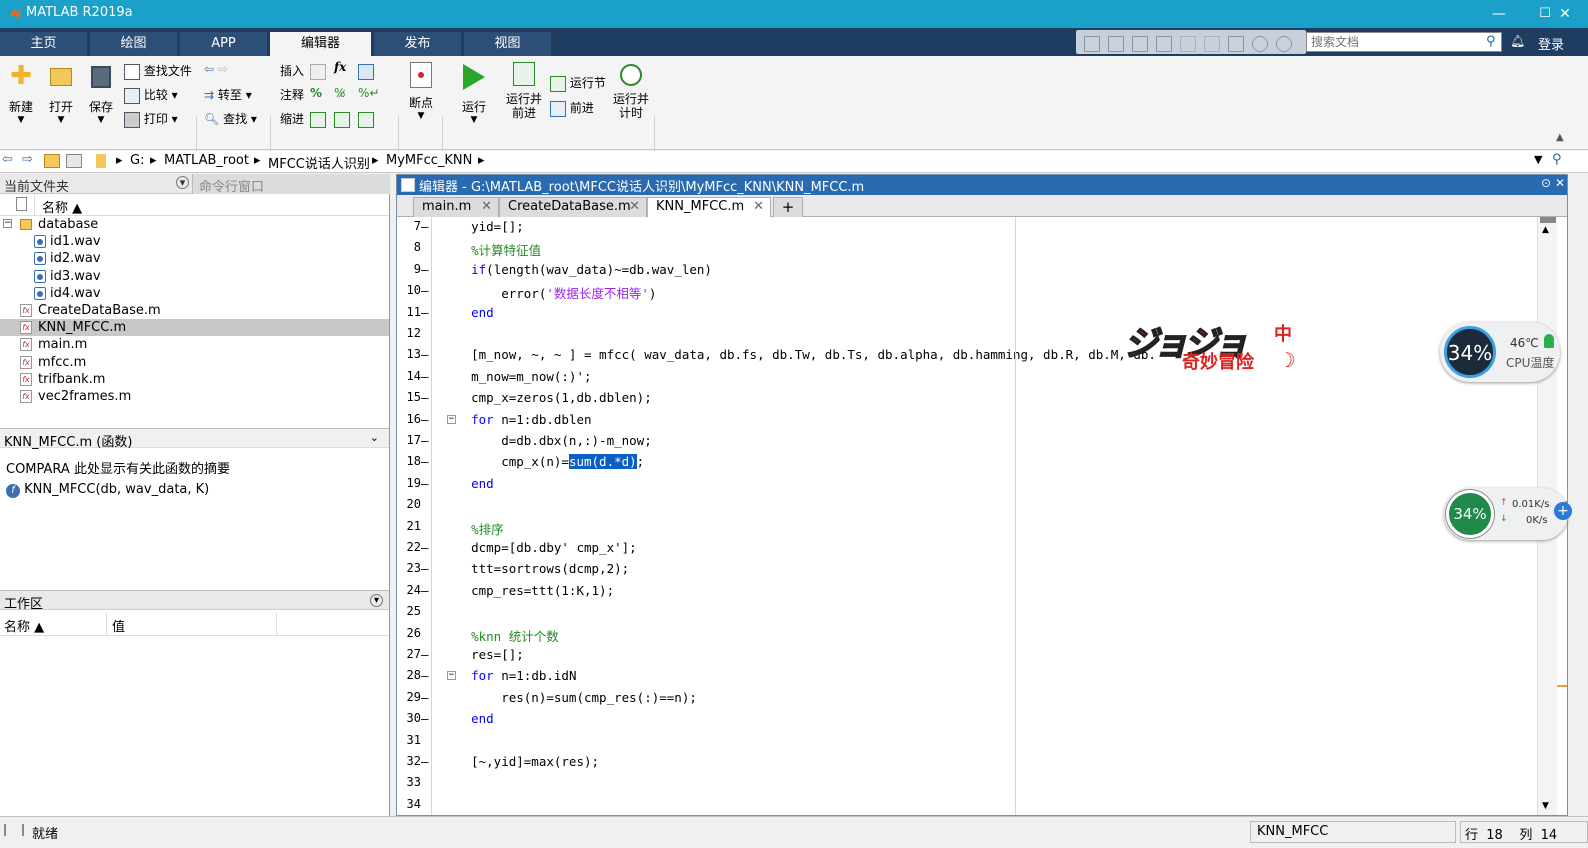  What do you see at coordinates (62, 206) in the screenshot?
I see `name-column-header: 名称 ▲` at bounding box center [62, 206].